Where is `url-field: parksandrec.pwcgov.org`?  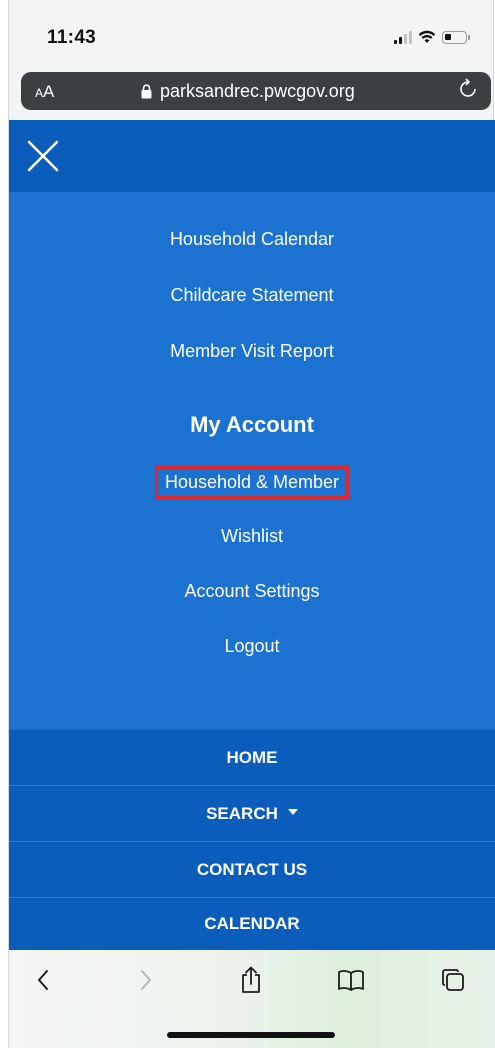
url-field: parksandrec.pwcgov.org is located at coordinates (248, 91).